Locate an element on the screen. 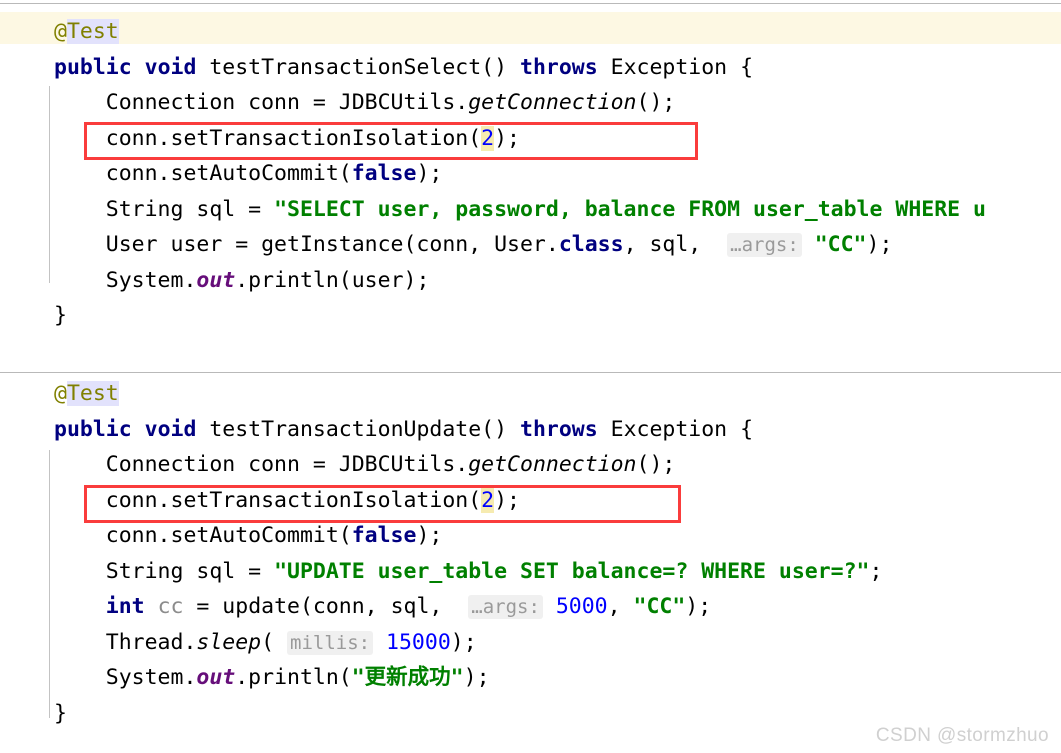 Image resolution: width=1061 pixels, height=753 pixels. code-token: User user = getInstance(conn, User. is located at coordinates (306, 244).